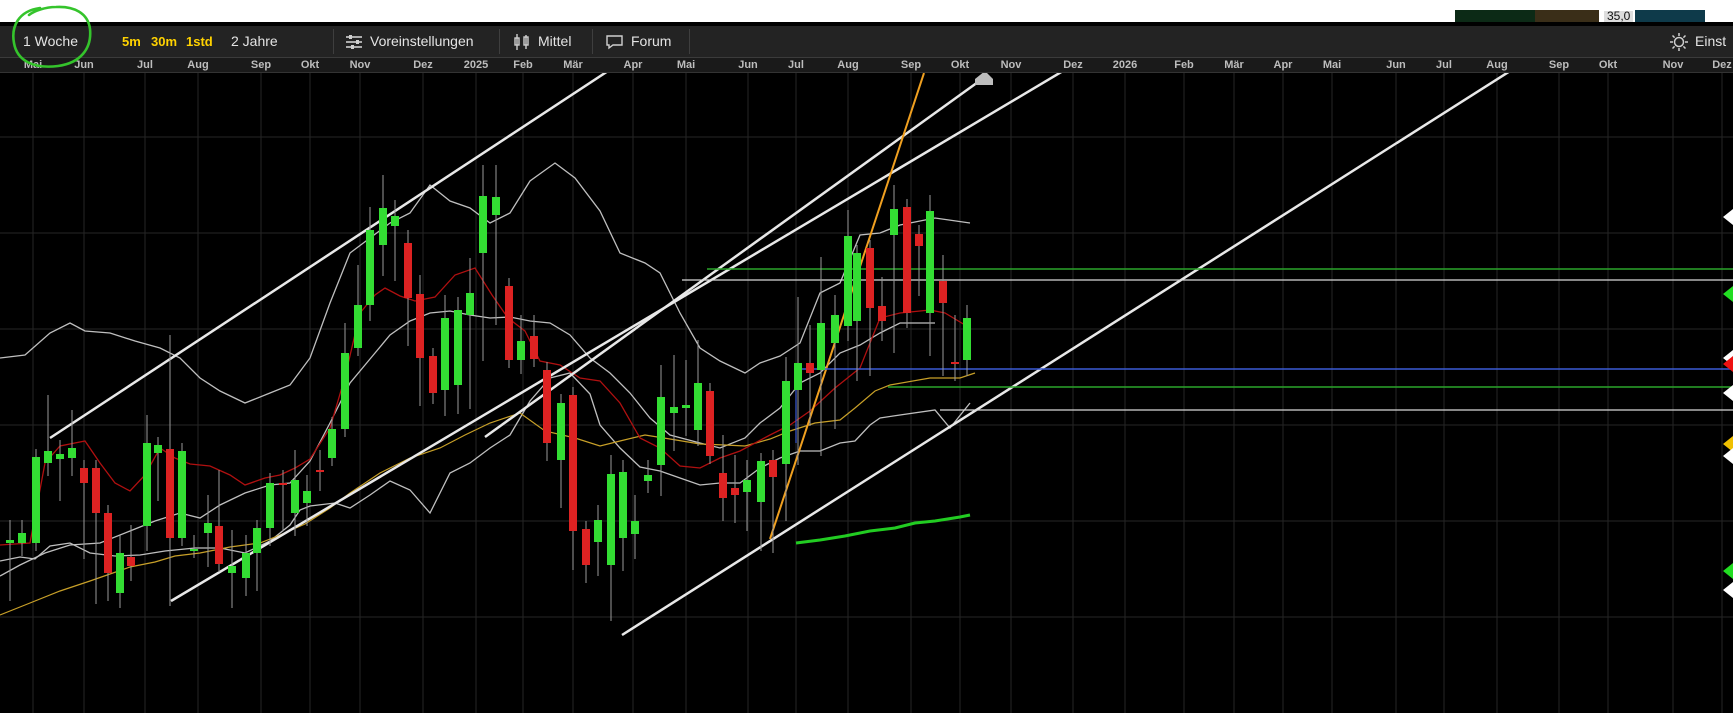 Image resolution: width=1733 pixels, height=713 pixels. I want to click on quote-value: 35,0, so click(1619, 16).